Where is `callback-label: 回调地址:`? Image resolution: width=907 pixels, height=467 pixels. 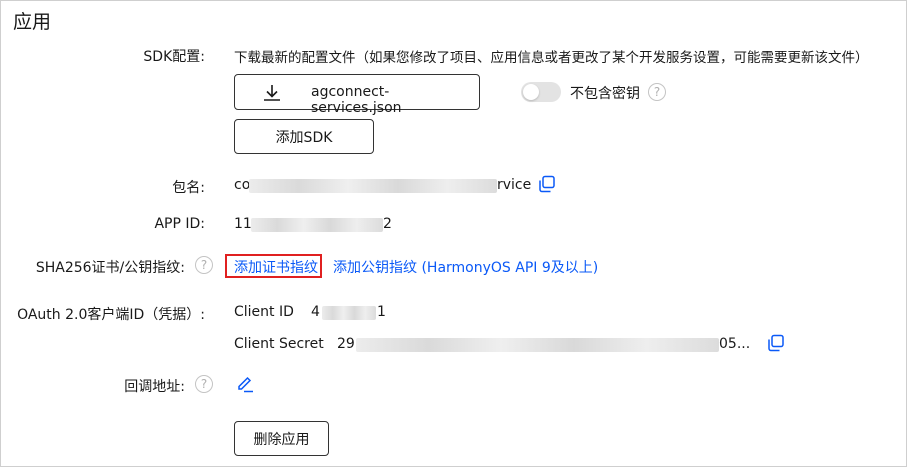 callback-label: 回调地址: is located at coordinates (154, 387).